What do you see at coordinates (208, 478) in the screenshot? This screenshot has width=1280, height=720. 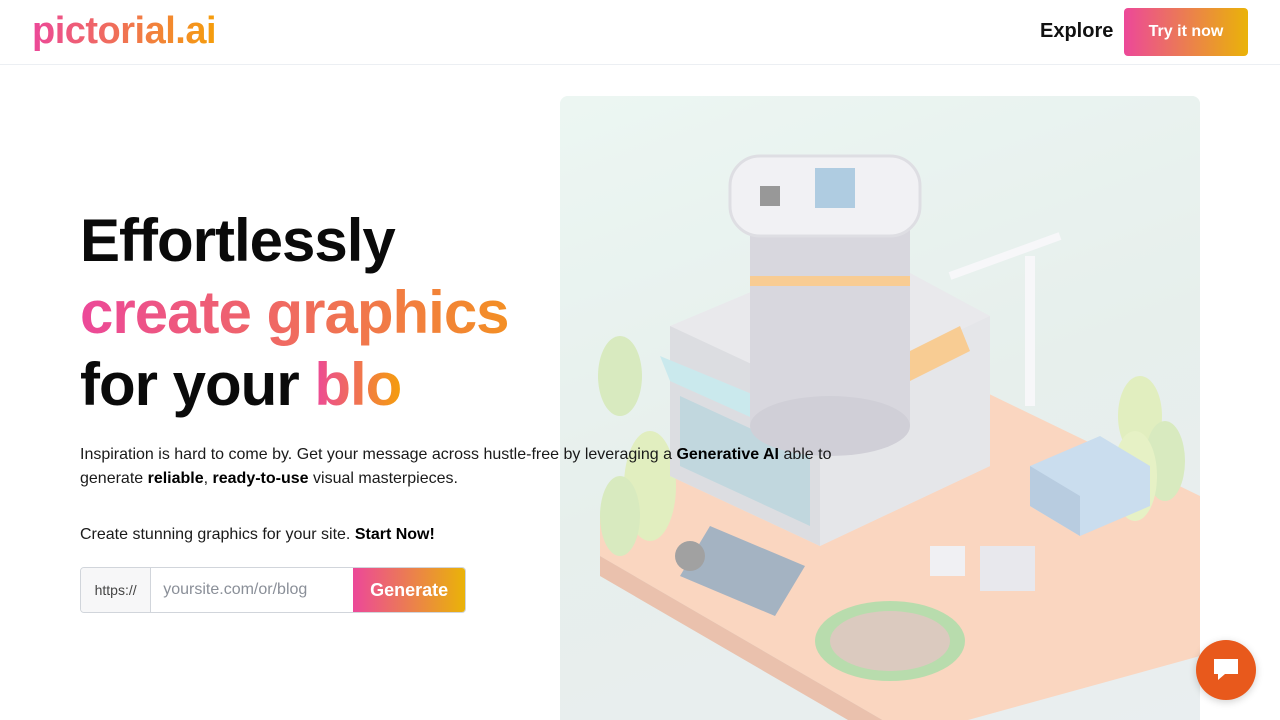 I see `intro-text: ,` at bounding box center [208, 478].